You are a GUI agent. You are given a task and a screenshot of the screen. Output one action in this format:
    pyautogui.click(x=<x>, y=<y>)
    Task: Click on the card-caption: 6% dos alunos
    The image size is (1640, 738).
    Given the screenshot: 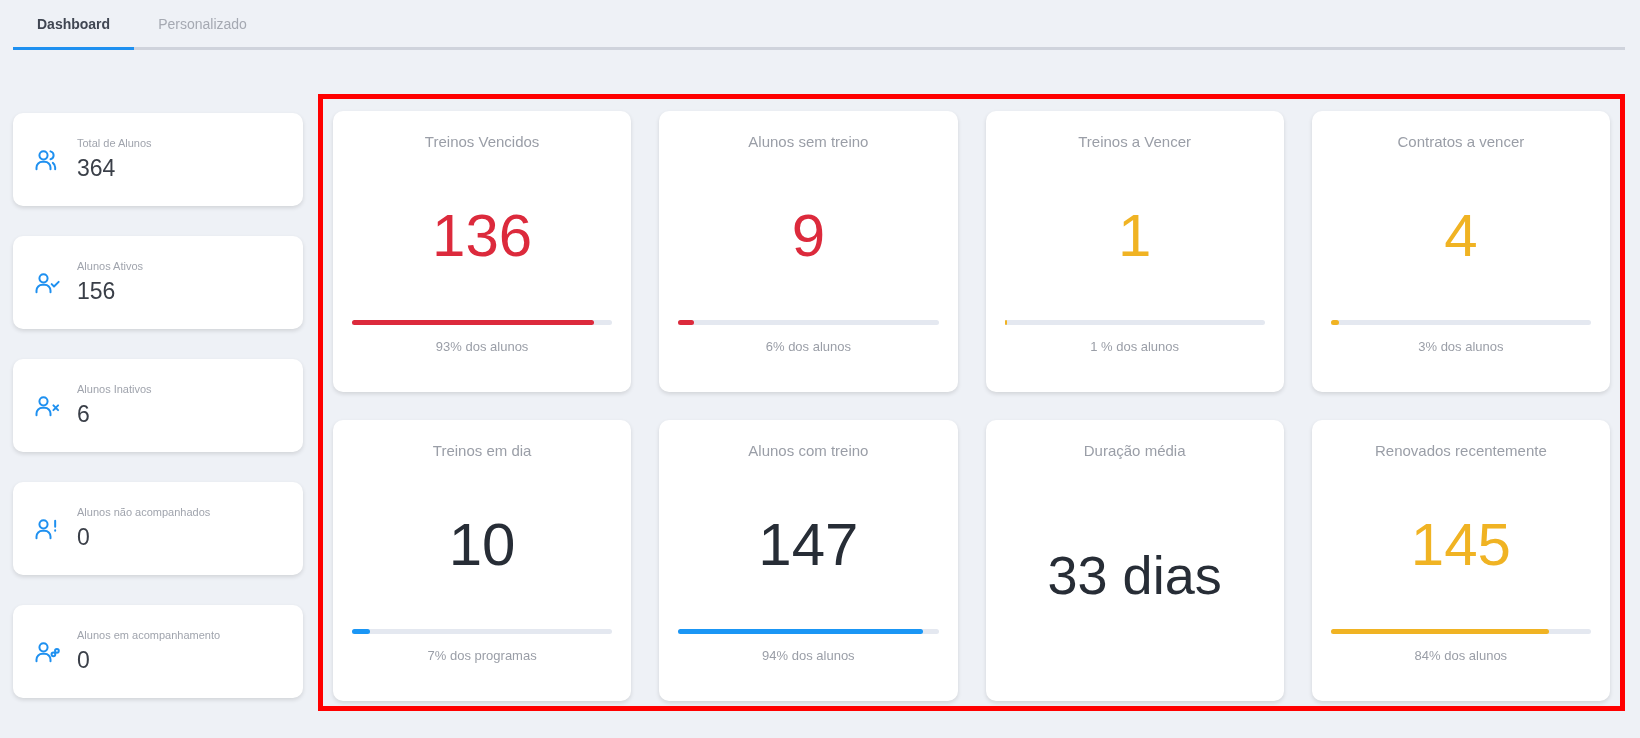 What is the action you would take?
    pyautogui.click(x=808, y=346)
    